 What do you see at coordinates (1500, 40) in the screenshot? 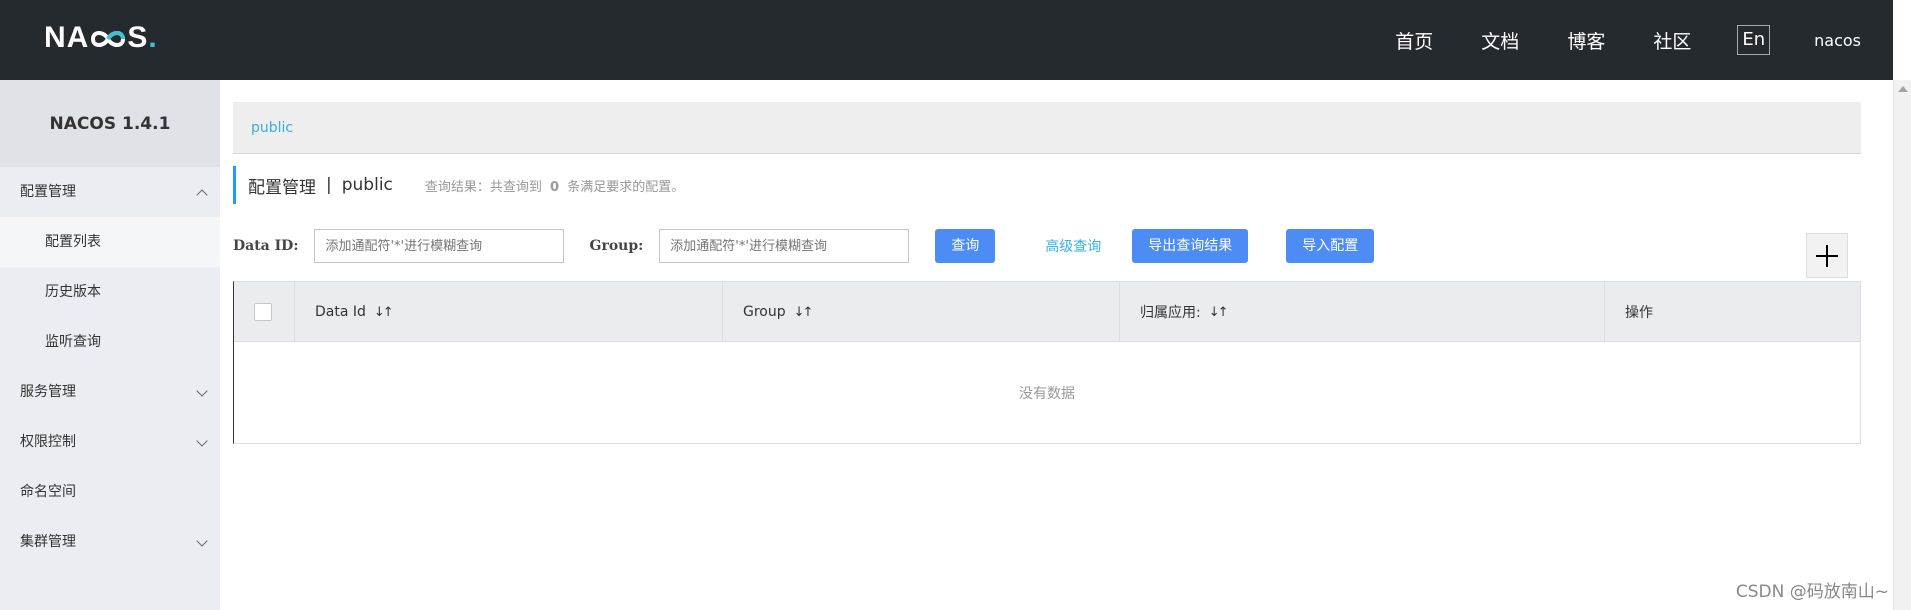
I see `nav-docs: 文档` at bounding box center [1500, 40].